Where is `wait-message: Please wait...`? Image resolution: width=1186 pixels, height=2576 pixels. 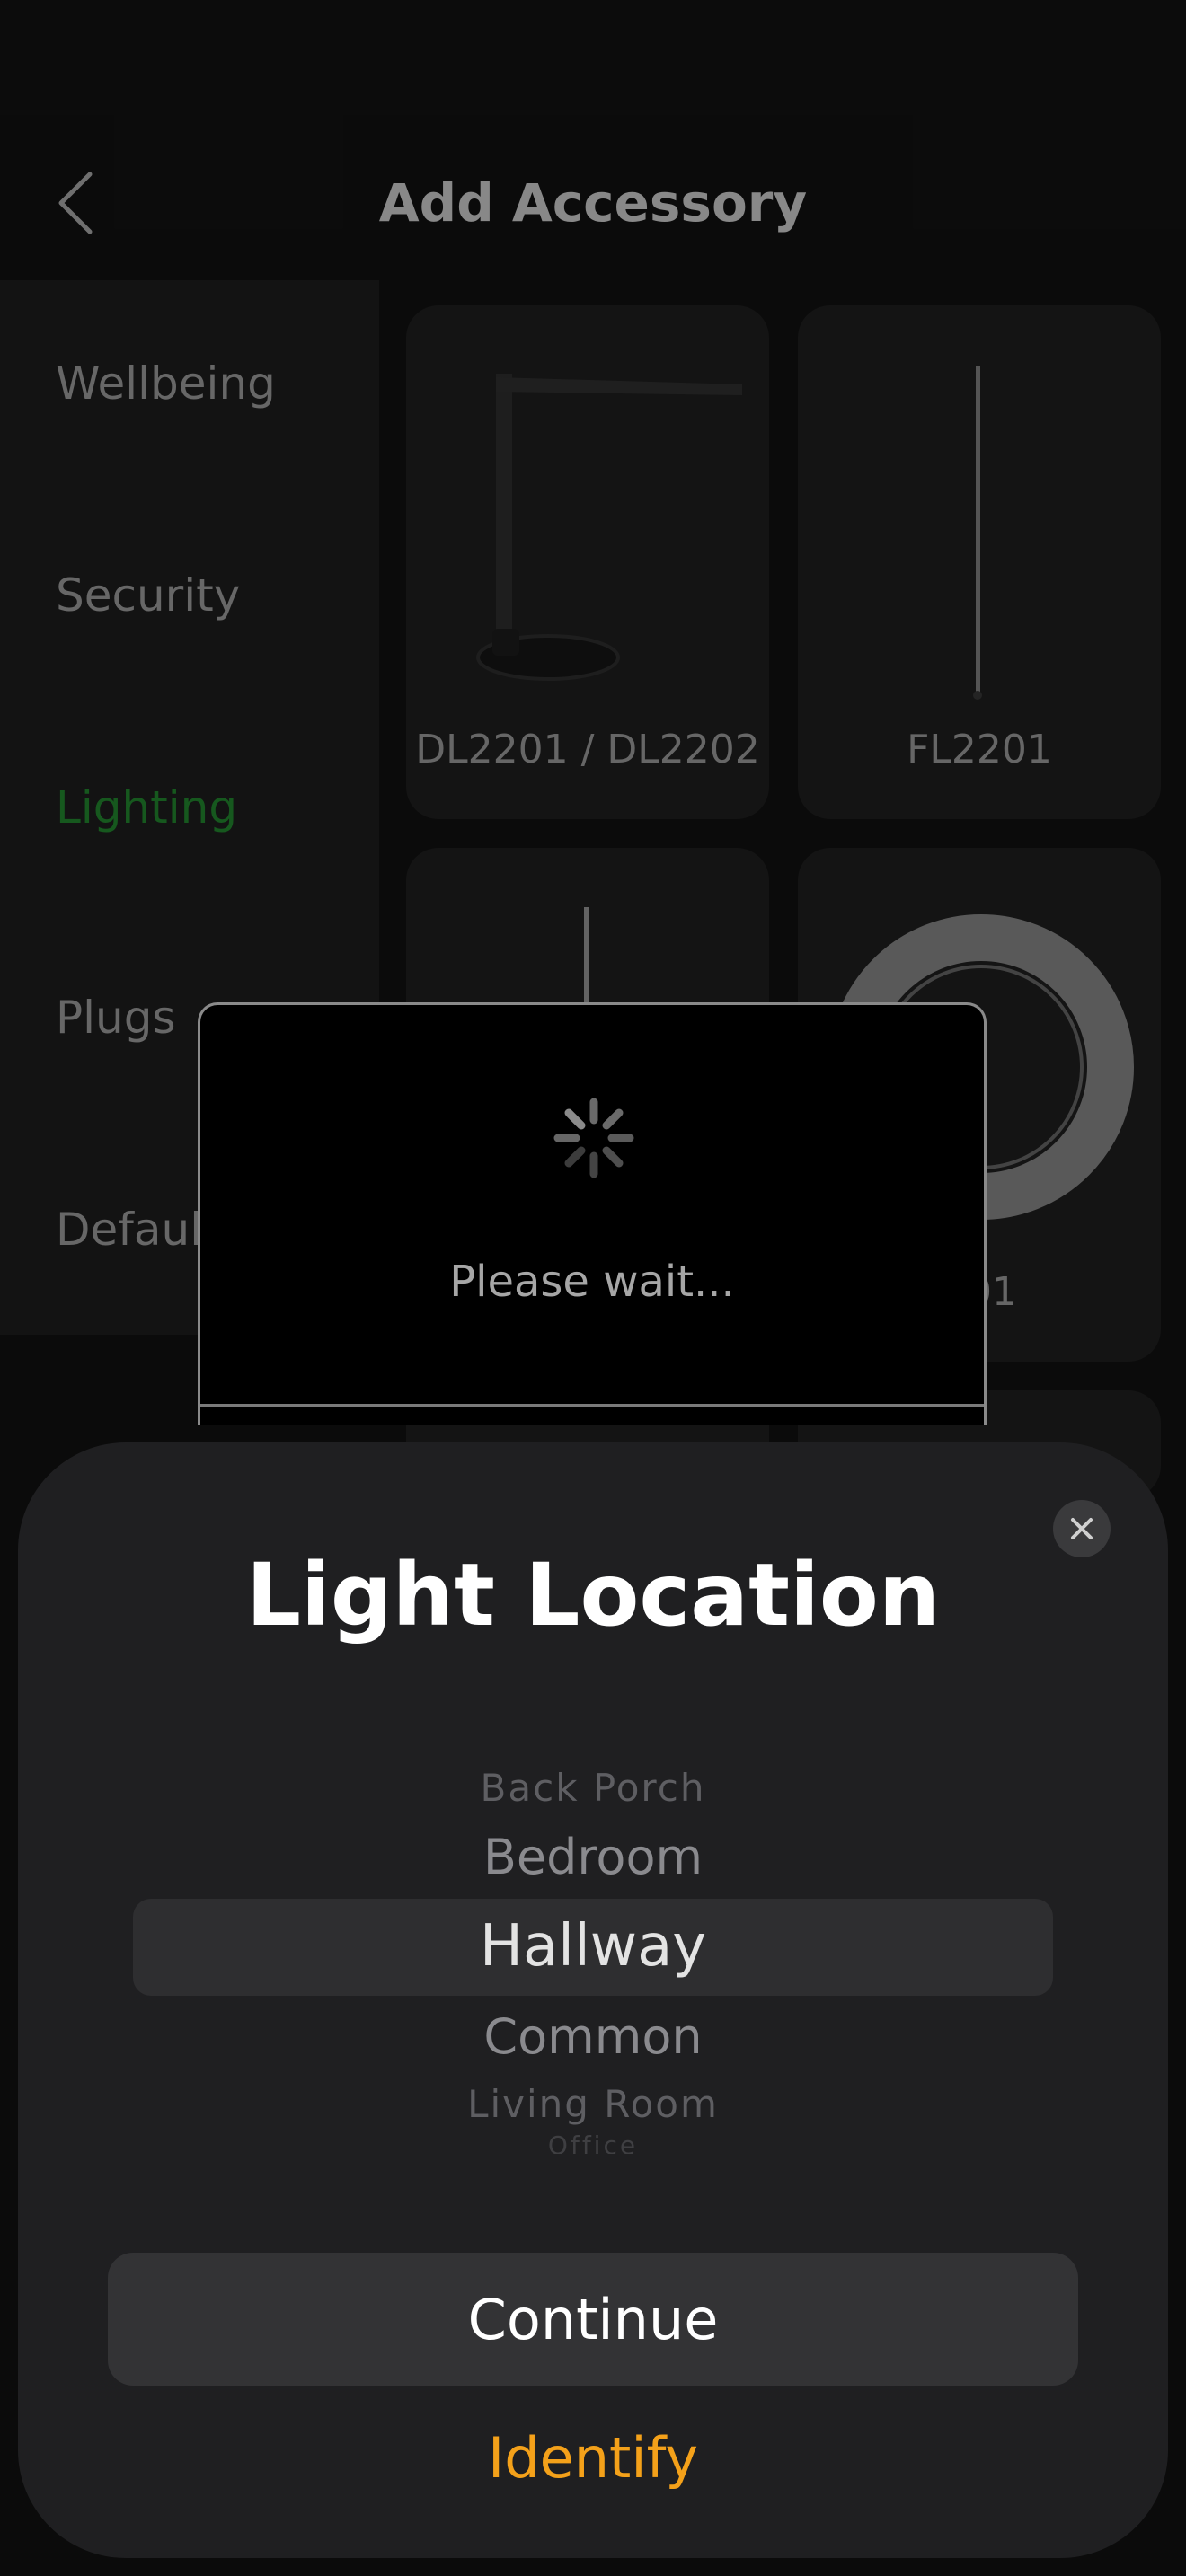
wait-message: Please wait... is located at coordinates (592, 1282).